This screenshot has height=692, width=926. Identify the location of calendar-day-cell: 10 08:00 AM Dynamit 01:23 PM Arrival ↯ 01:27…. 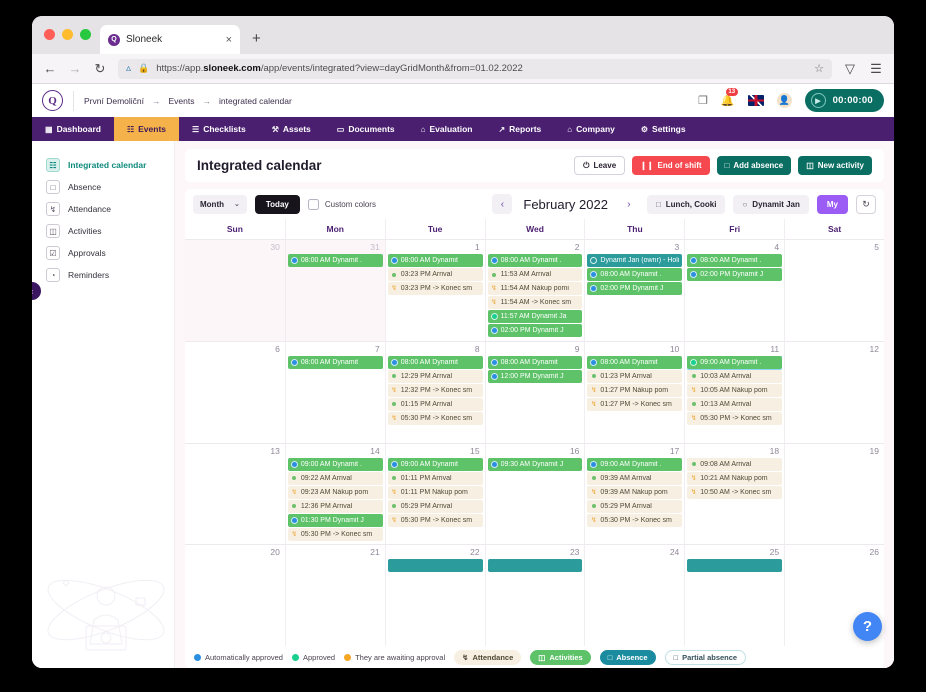
(634, 391).